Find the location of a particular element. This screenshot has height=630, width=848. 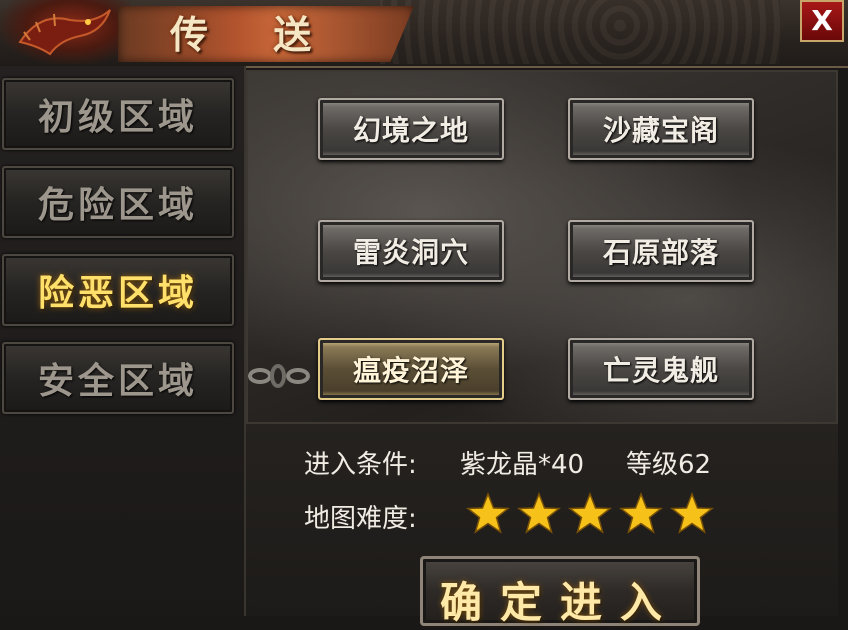

confirm-enter-label: 确定进入 is located at coordinates (559, 602).